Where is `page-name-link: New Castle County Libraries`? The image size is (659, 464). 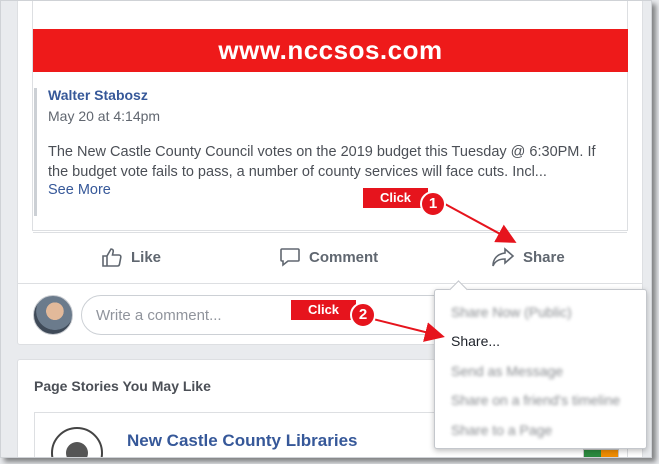
page-name-link: New Castle County Libraries is located at coordinates (242, 441).